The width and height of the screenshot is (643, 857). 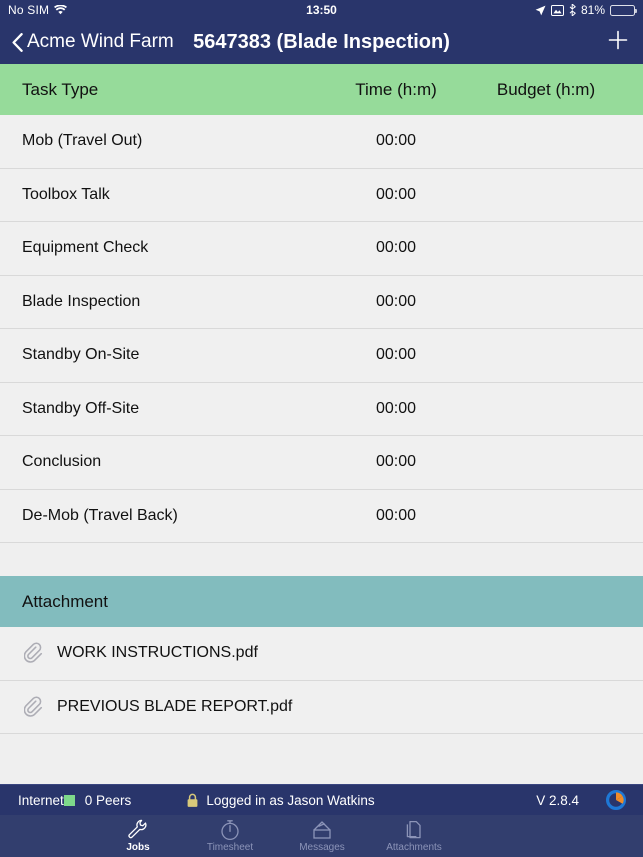 I want to click on wifi-icon, so click(x=61, y=10).